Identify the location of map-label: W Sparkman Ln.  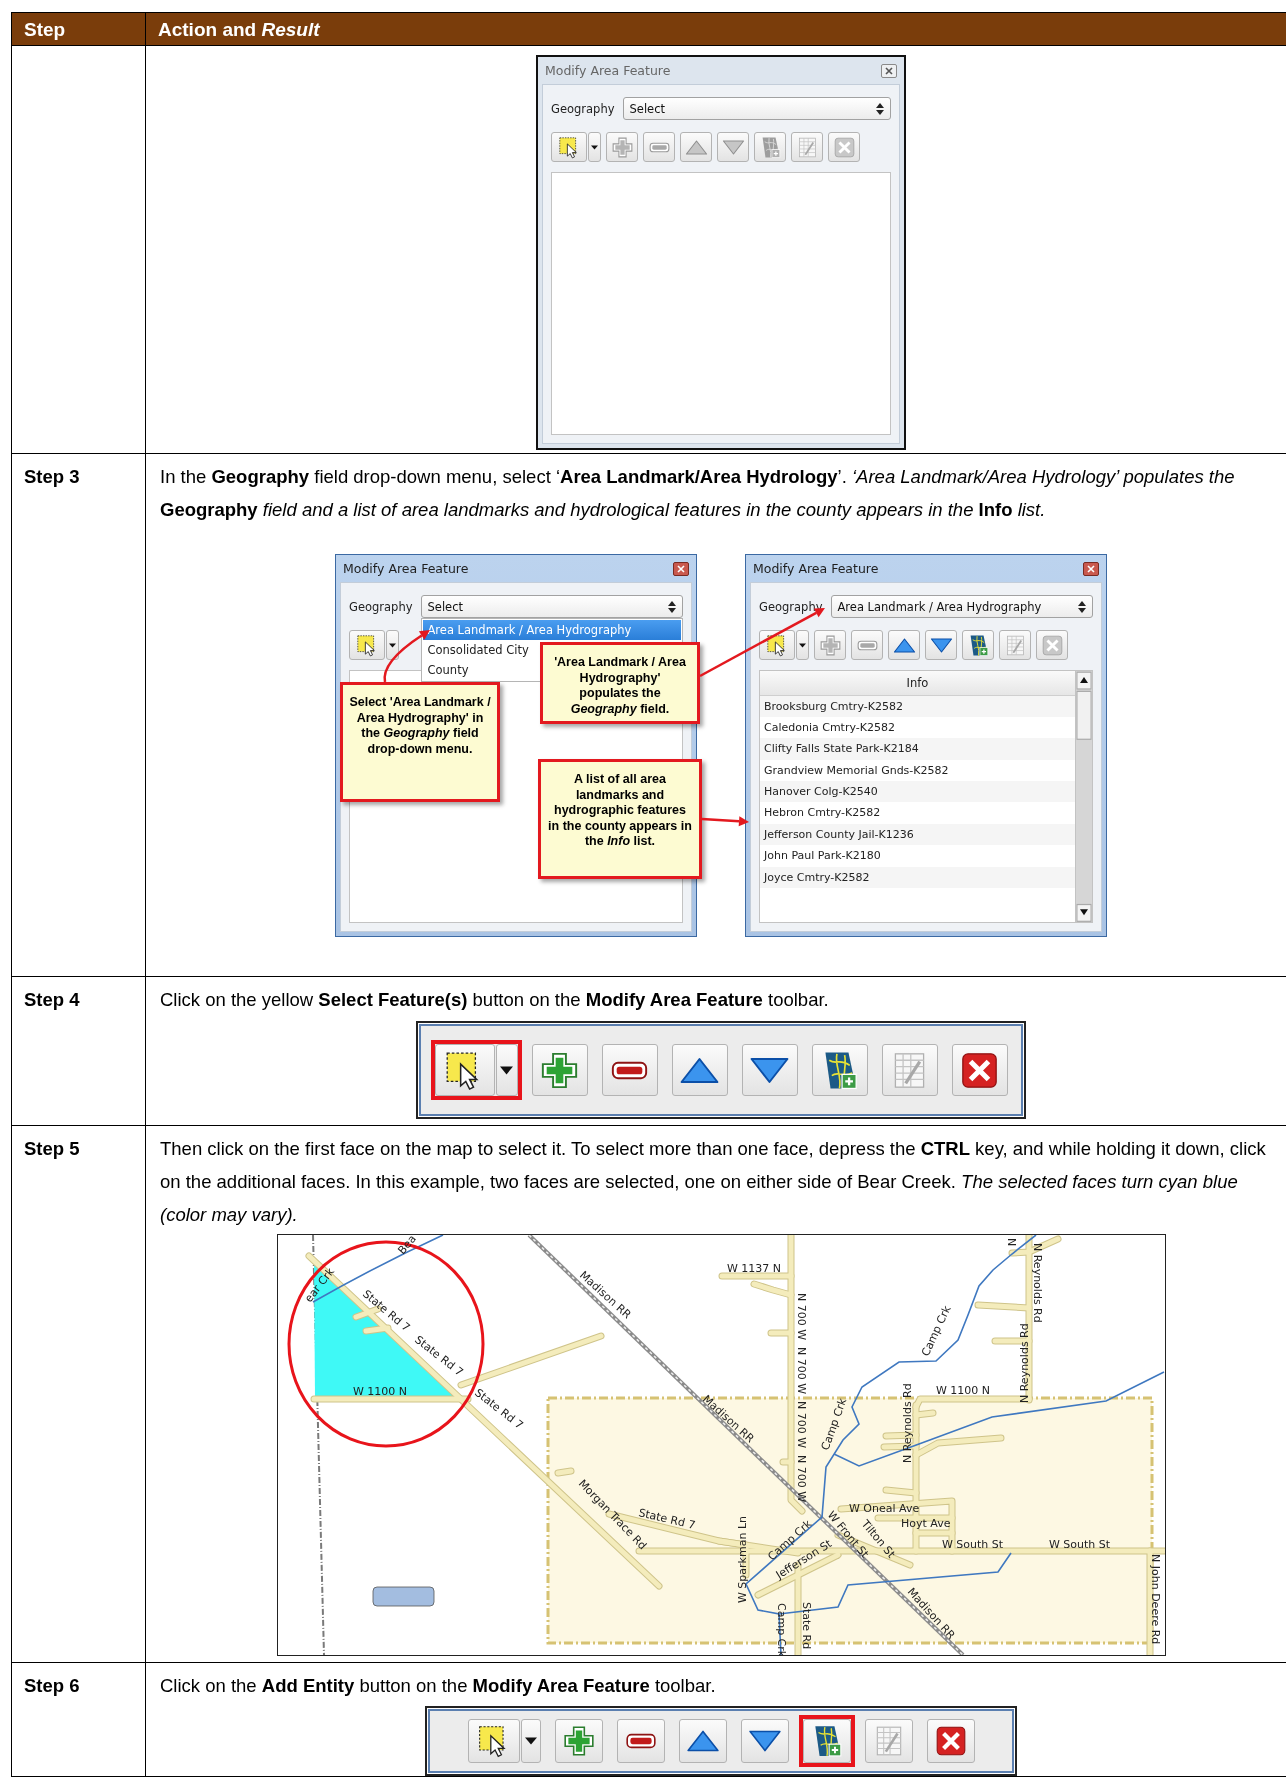
(742, 1559).